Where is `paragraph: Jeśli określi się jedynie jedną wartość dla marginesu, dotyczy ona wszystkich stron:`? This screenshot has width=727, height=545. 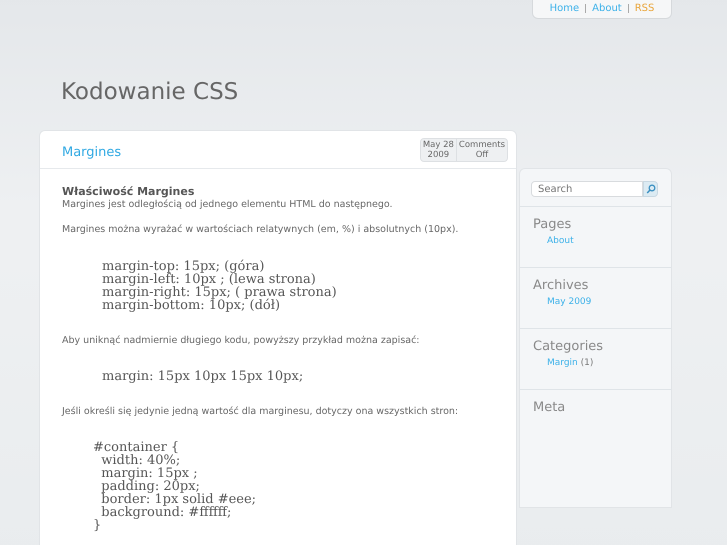
paragraph: Jeśli określi się jedynie jedną wartość dla marginesu, dotyczy ona wszystkich stron: is located at coordinates (261, 411).